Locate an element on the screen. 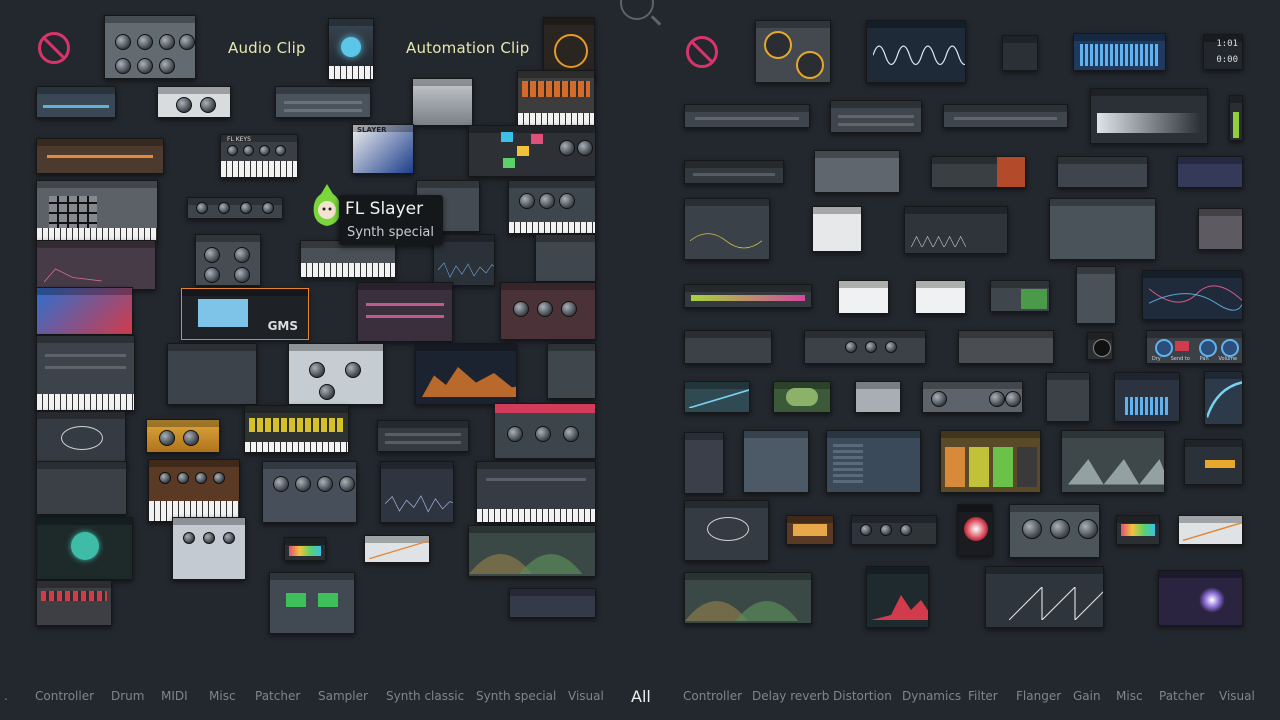 The height and width of the screenshot is (720, 1280). category-tab-flanger: Flanger is located at coordinates (1038, 696).